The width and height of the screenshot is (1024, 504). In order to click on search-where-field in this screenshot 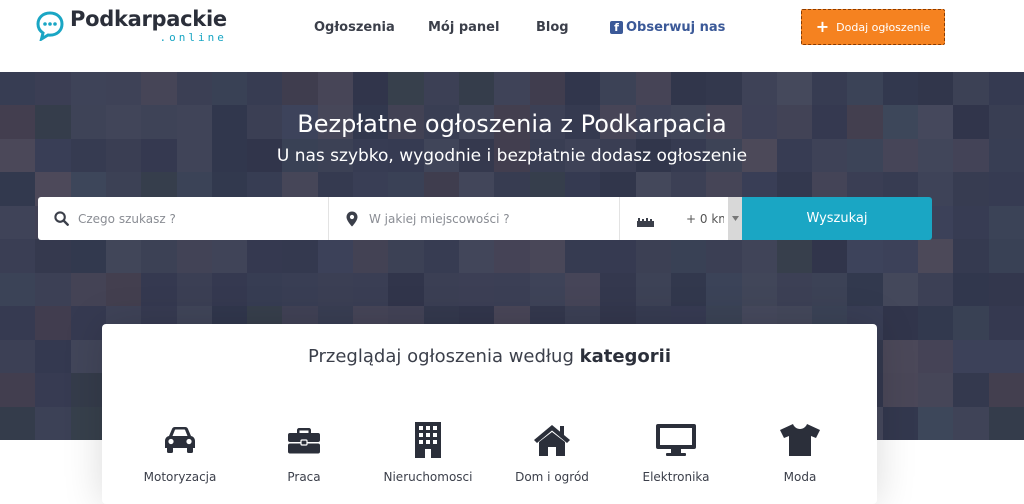, I will do `click(474, 218)`.